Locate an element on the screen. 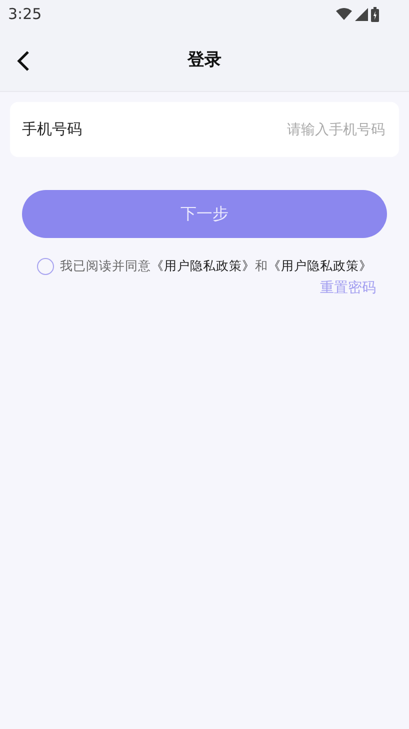 The height and width of the screenshot is (729, 409). phone-input: 请输入手机号码 is located at coordinates (234, 129).